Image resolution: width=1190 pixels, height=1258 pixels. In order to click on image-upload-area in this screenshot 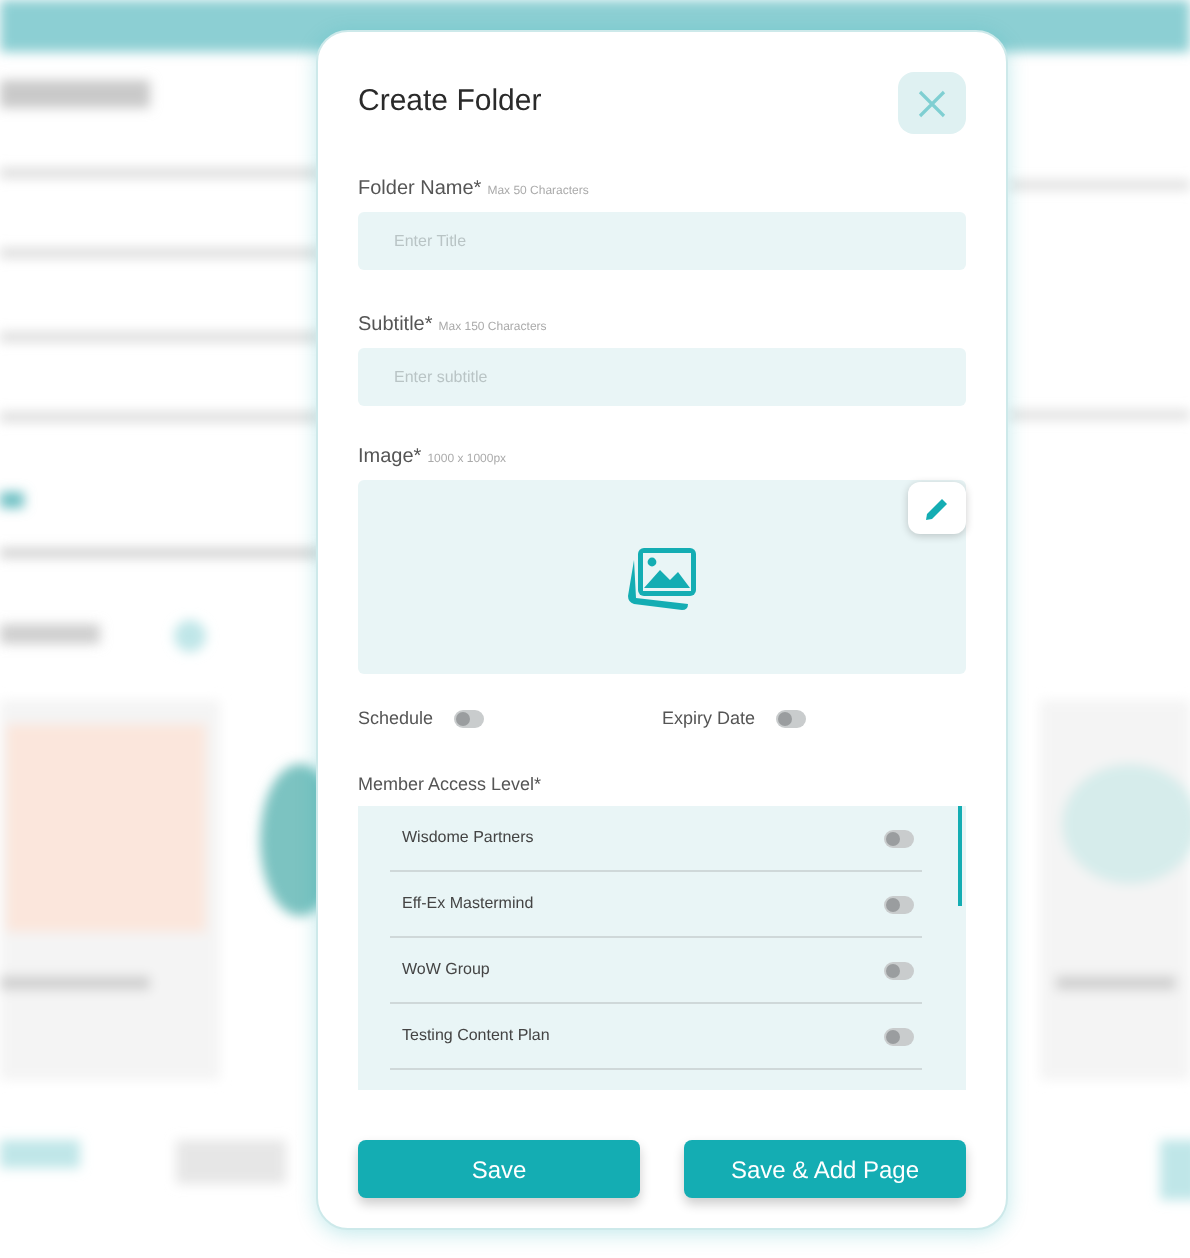, I will do `click(662, 577)`.